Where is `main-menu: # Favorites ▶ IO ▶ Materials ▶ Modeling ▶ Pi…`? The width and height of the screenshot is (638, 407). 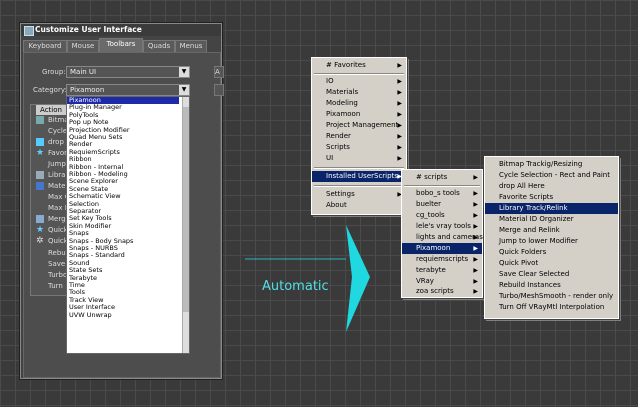
main-menu: # Favorites ▶ IO ▶ Materials ▶ Modeling ▶ Pi… is located at coordinates (359, 136).